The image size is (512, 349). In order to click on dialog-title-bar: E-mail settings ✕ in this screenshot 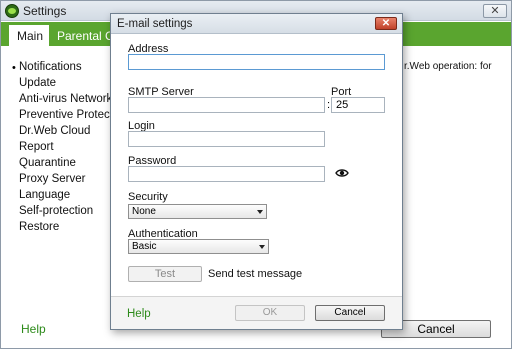, I will do `click(256, 24)`.